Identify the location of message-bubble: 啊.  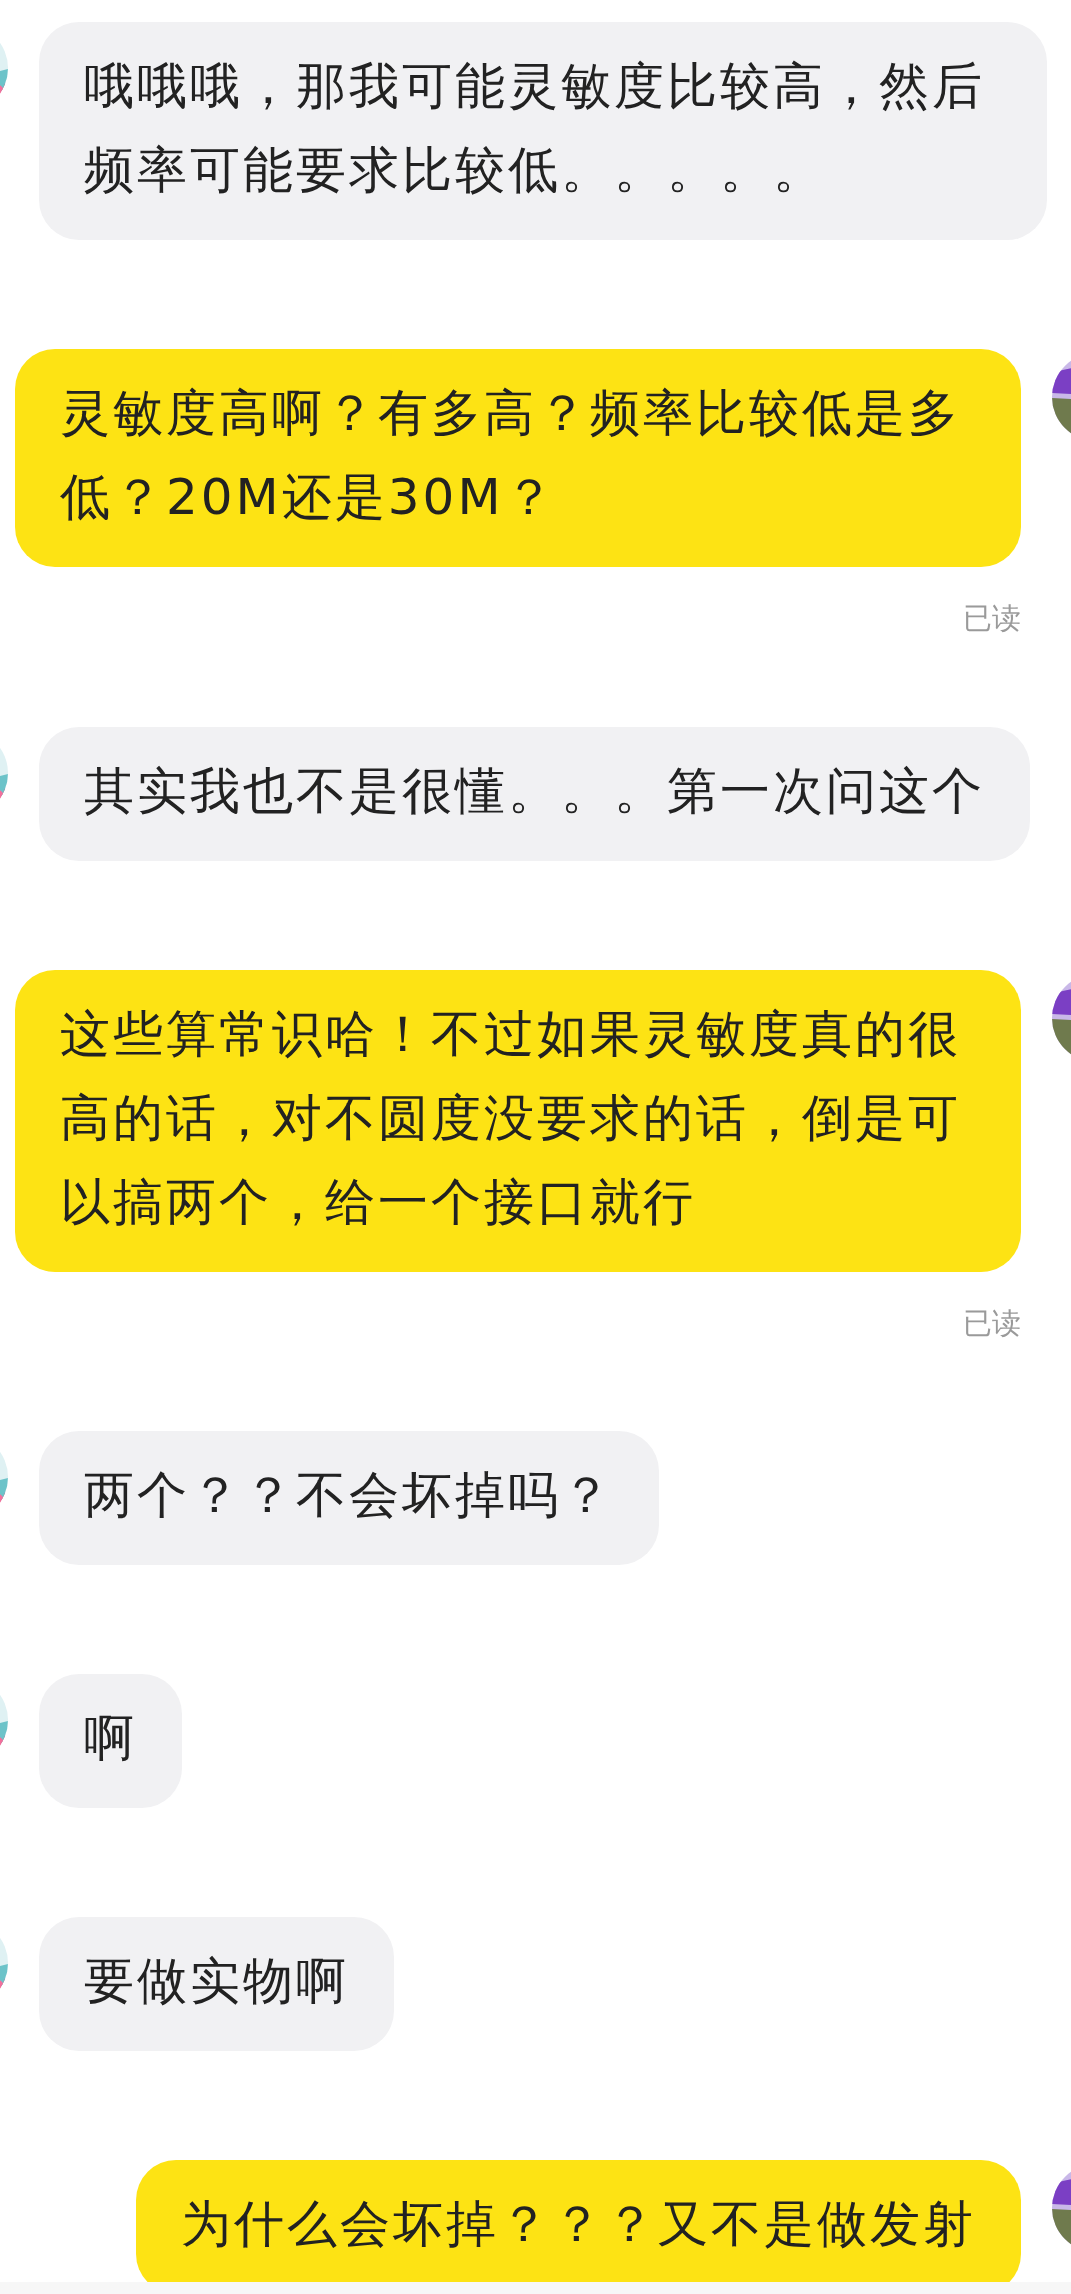
(110, 1741).